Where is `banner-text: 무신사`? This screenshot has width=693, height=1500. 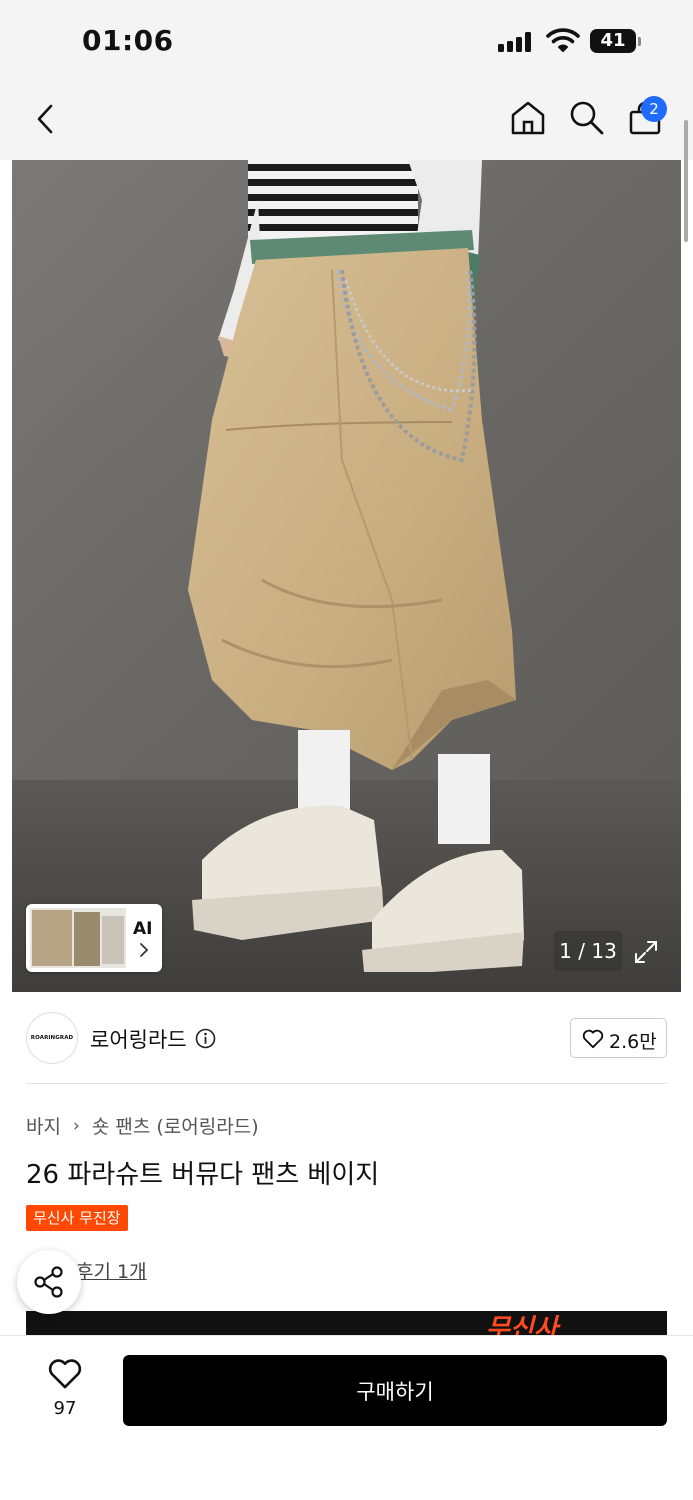 banner-text: 무신사 is located at coordinates (522, 1325).